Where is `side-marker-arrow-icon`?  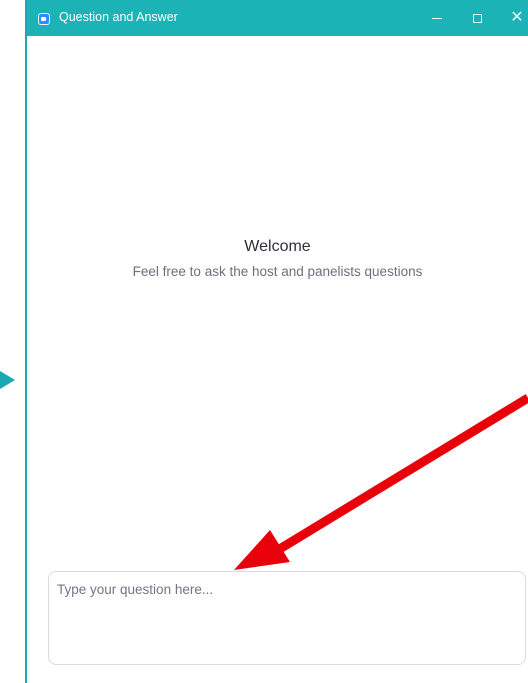 side-marker-arrow-icon is located at coordinates (7, 380).